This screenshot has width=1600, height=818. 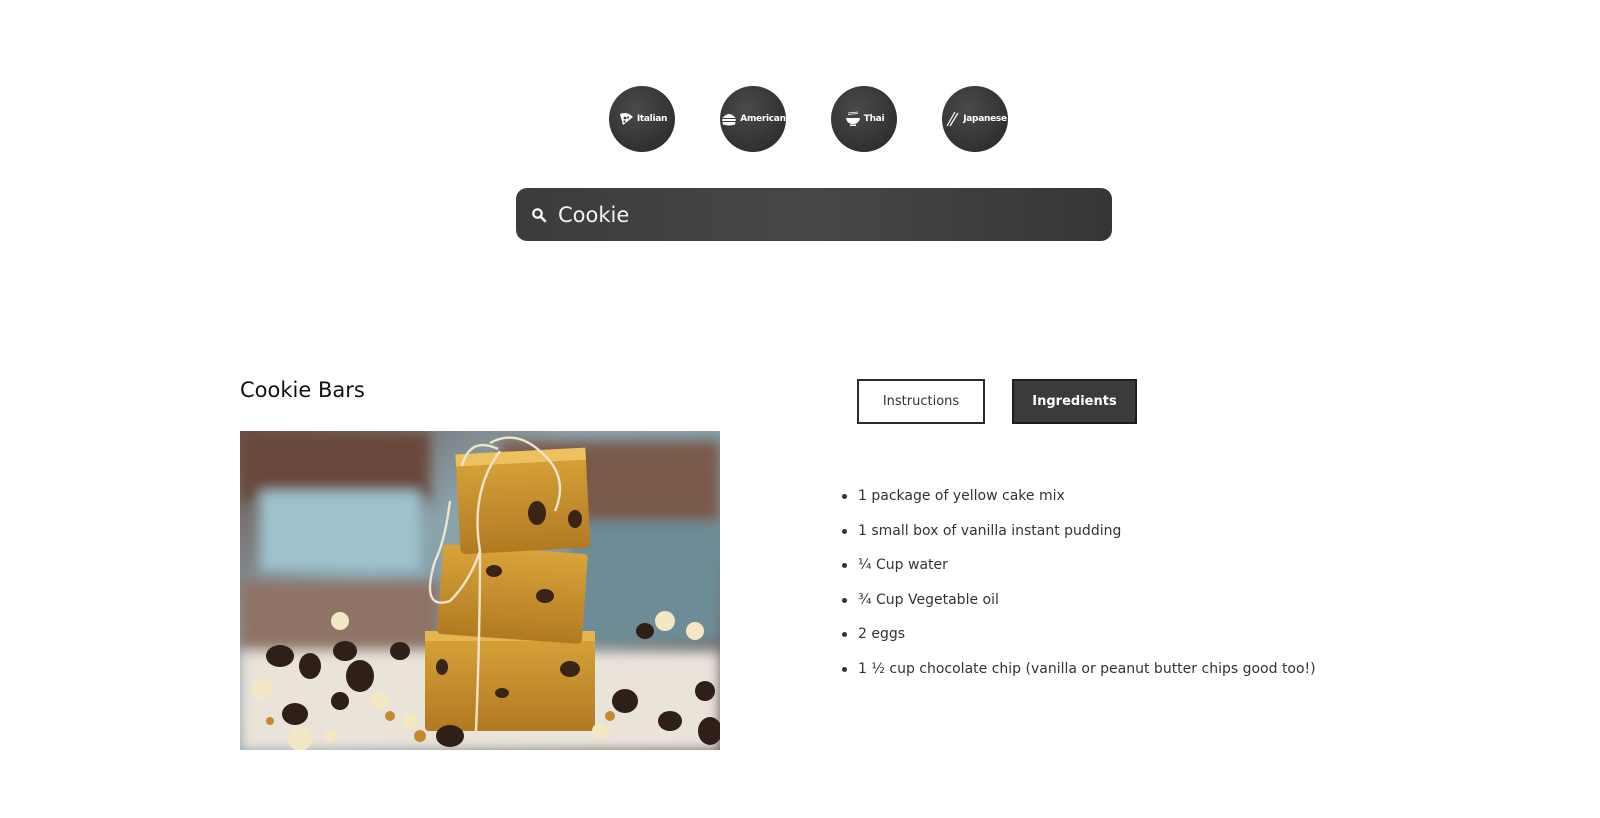 What do you see at coordinates (800, 119) in the screenshot?
I see `cuisine-filters: Italian American Thai Japanese` at bounding box center [800, 119].